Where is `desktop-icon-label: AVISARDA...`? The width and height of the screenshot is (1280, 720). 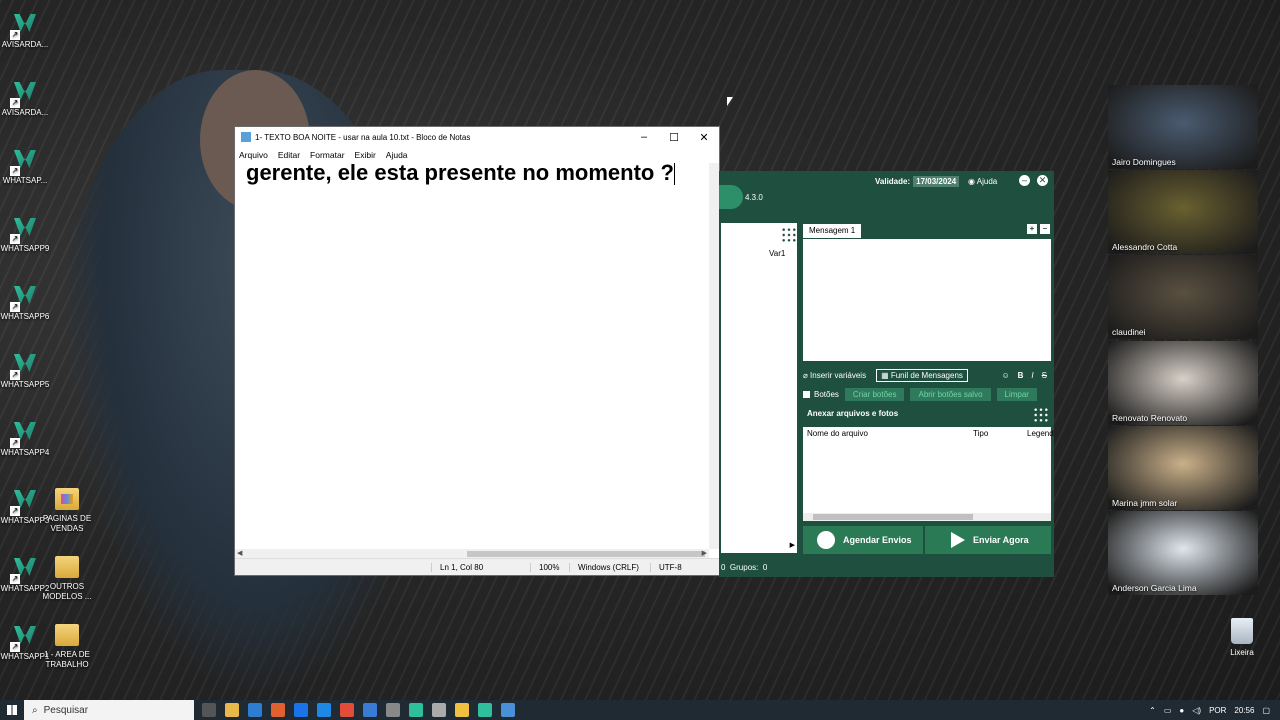
desktop-icon-label: AVISARDA... is located at coordinates (25, 112).